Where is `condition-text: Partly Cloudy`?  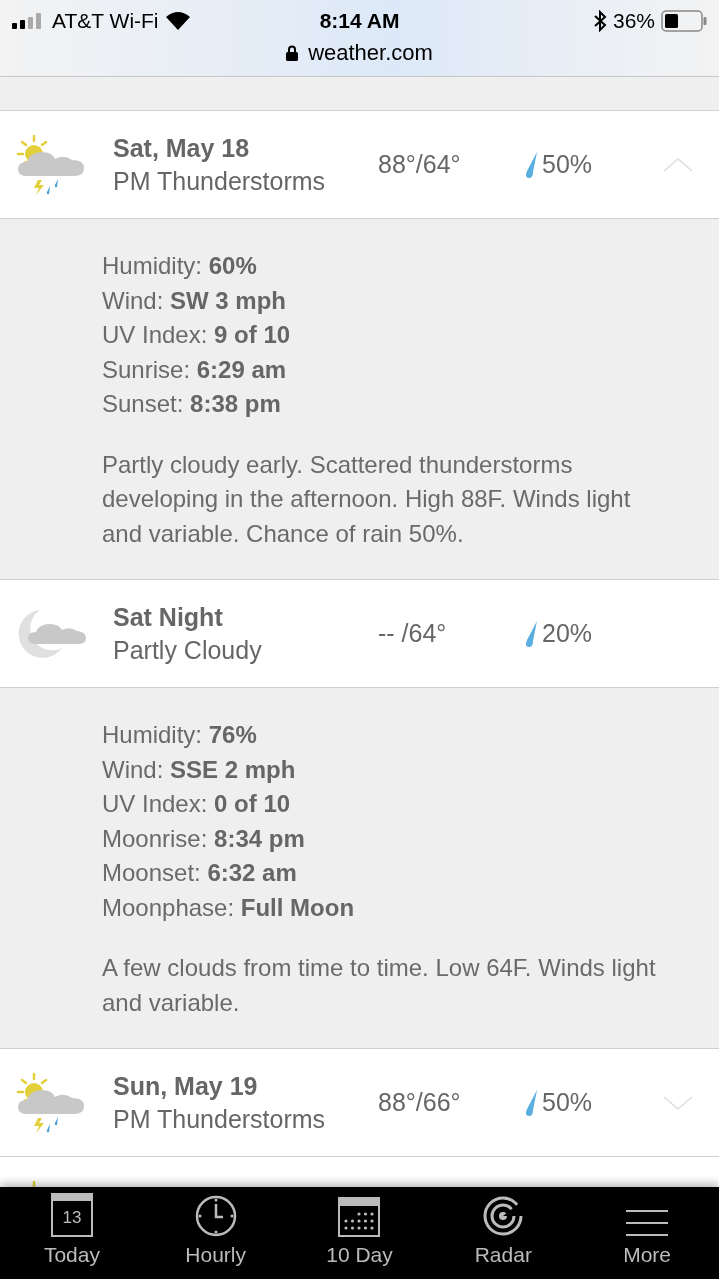 condition-text: Partly Cloudy is located at coordinates (188, 650).